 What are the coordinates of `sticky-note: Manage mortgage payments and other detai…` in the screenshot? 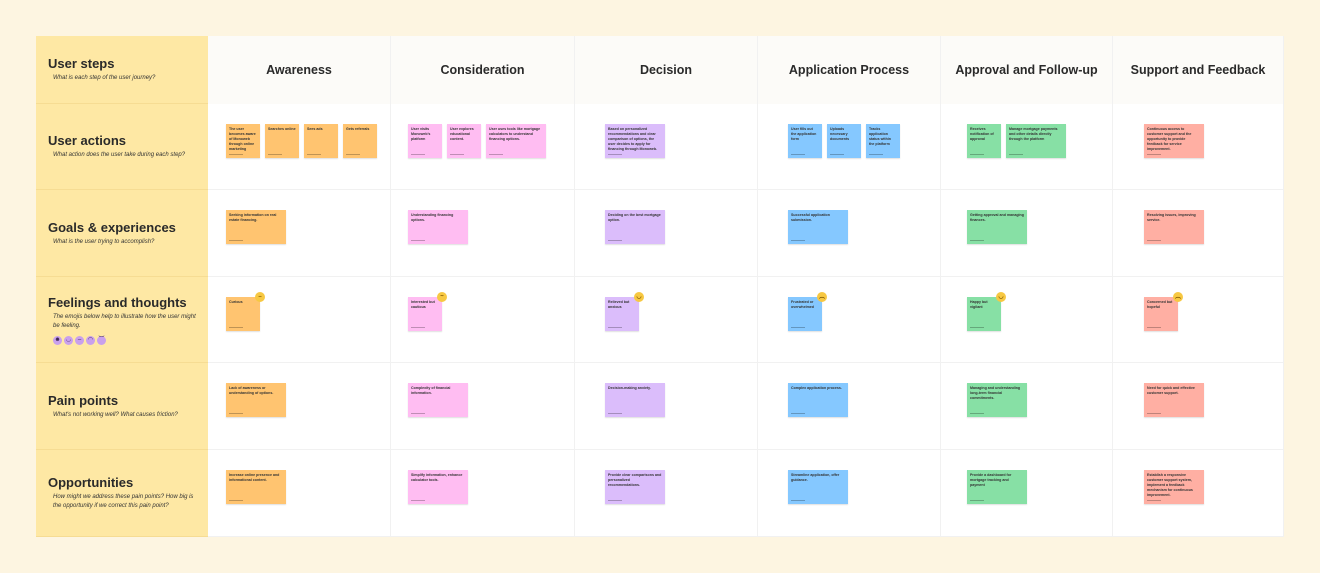 It's located at (1036, 141).